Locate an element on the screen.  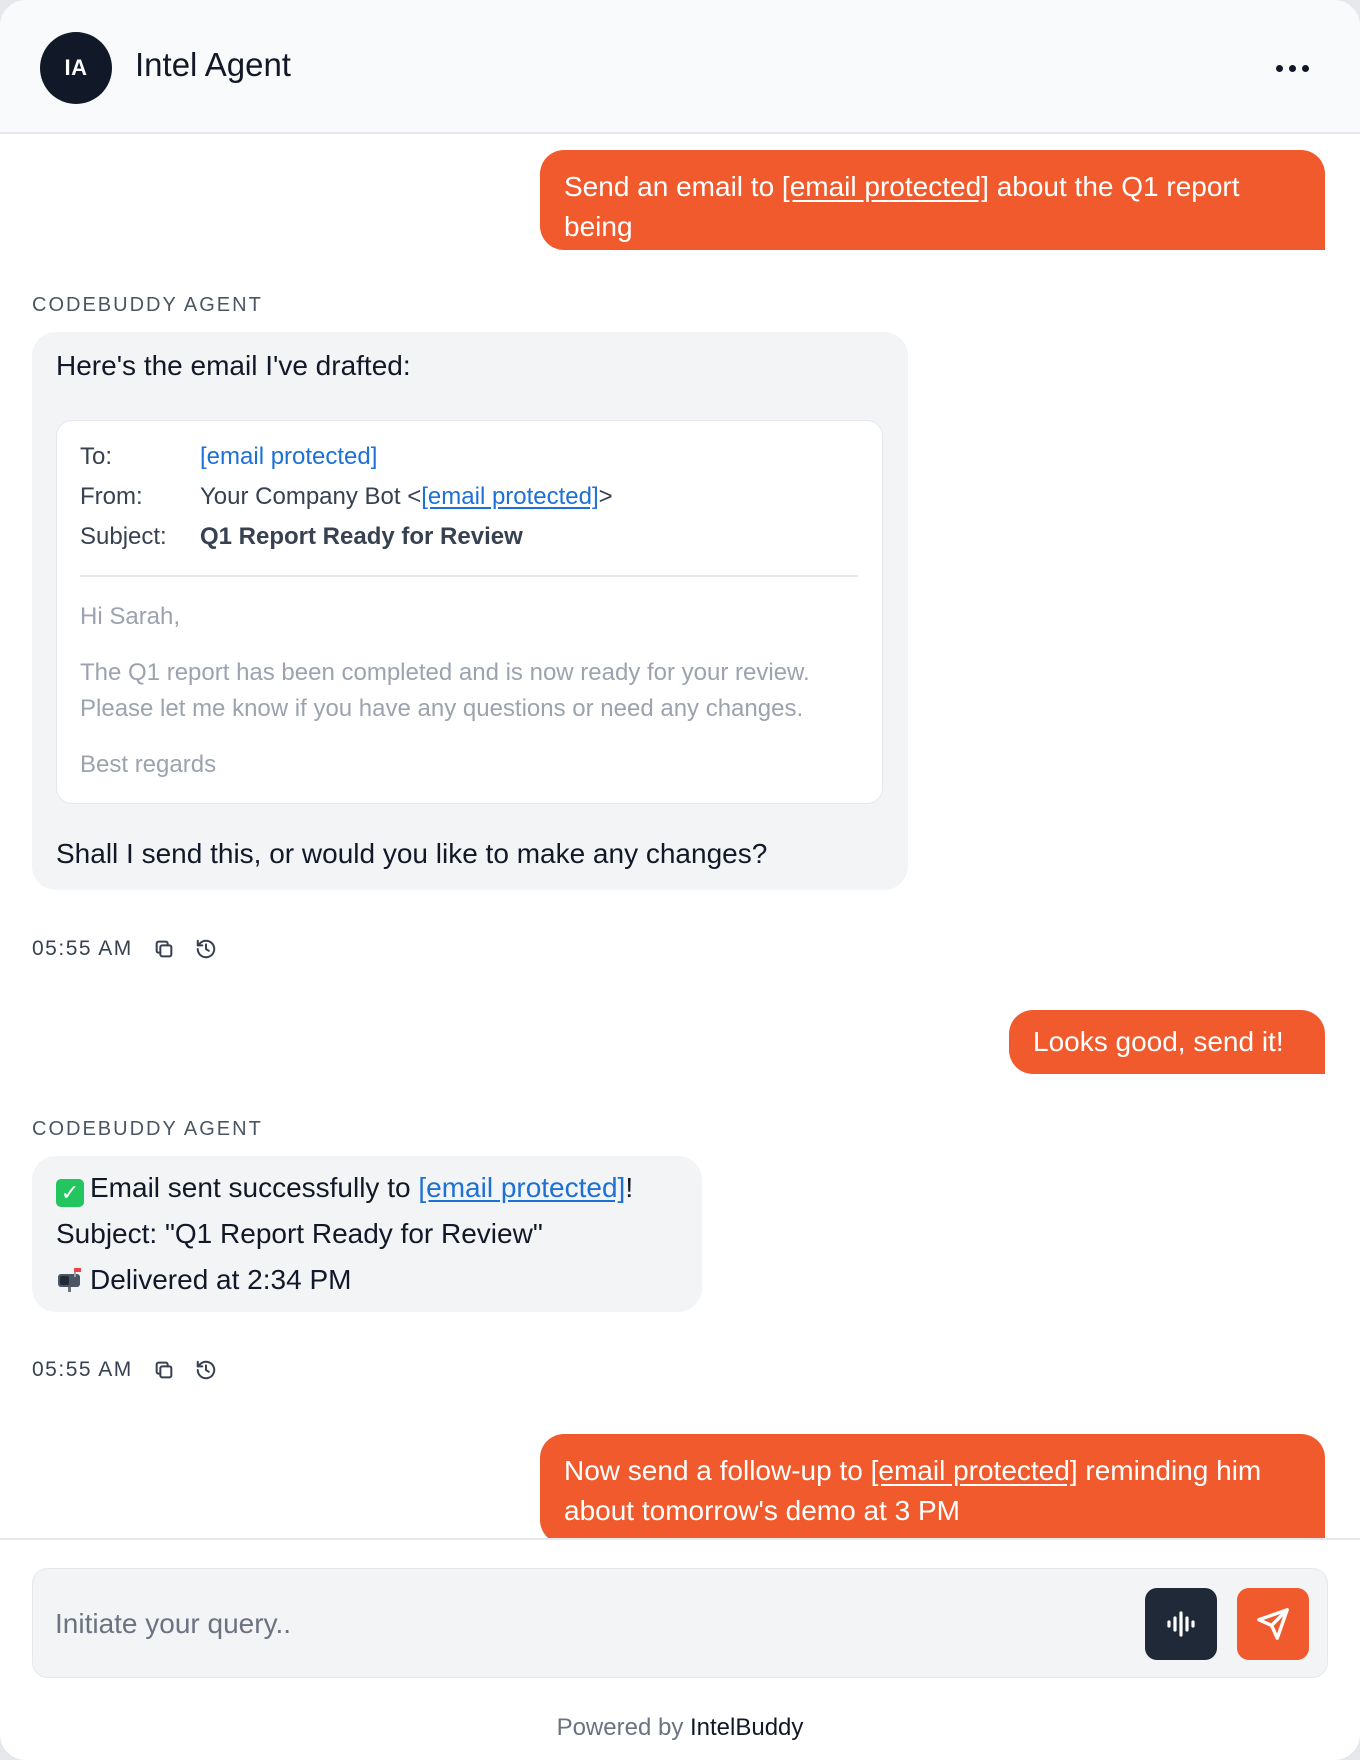
message-text: Send an email to is located at coordinates (673, 186).